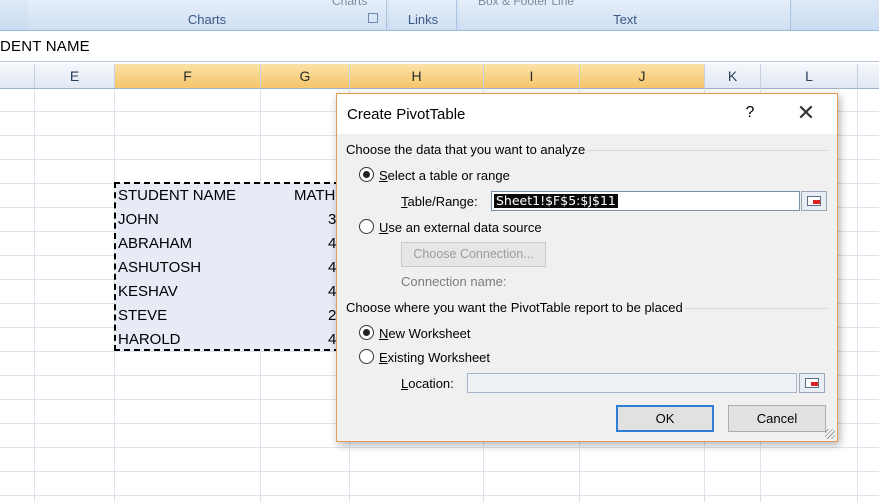 This screenshot has height=502, width=879. What do you see at coordinates (587, 114) in the screenshot?
I see `dialog-titlebar: Create PivotTable ? ✕` at bounding box center [587, 114].